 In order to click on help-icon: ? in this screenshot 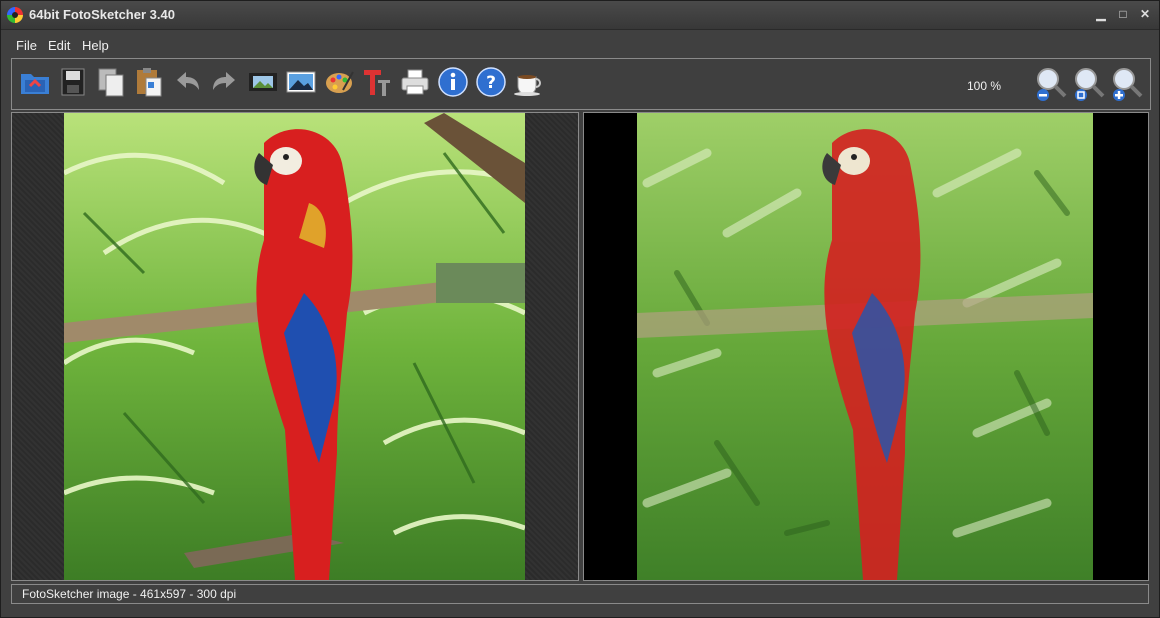, I will do `click(491, 84)`.